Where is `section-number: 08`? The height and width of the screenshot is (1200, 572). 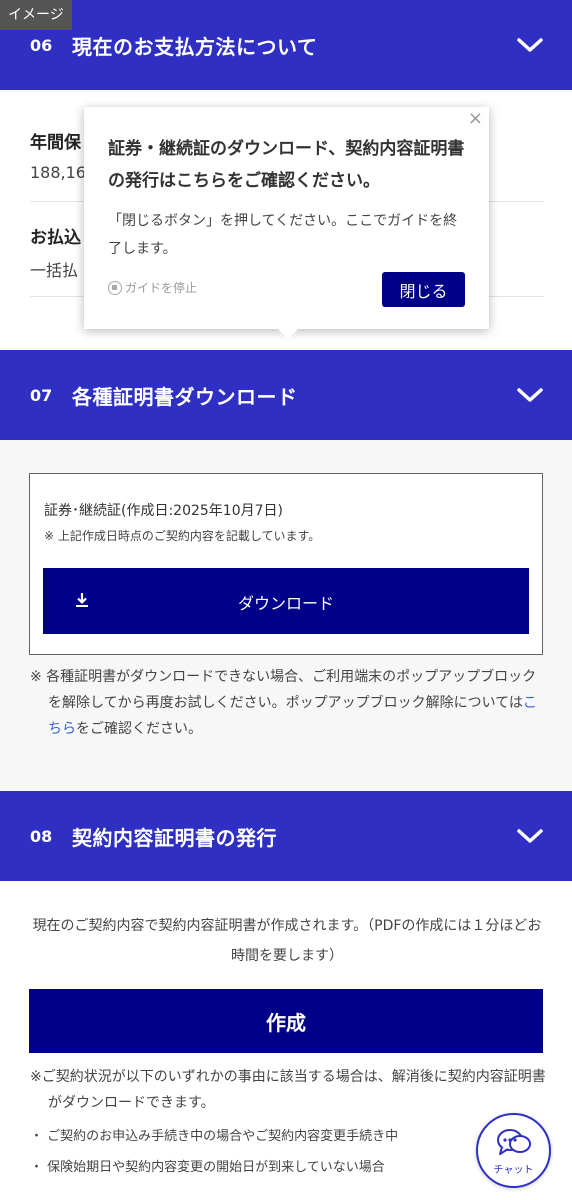 section-number: 08 is located at coordinates (41, 836).